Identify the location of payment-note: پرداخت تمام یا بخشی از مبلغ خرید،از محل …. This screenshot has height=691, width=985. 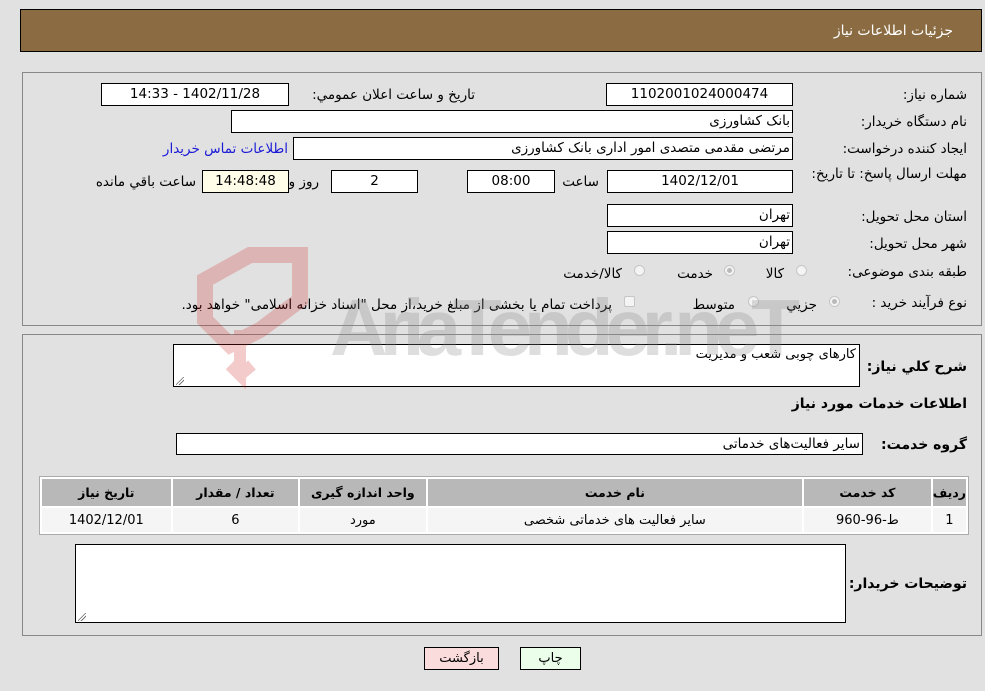
(396, 305).